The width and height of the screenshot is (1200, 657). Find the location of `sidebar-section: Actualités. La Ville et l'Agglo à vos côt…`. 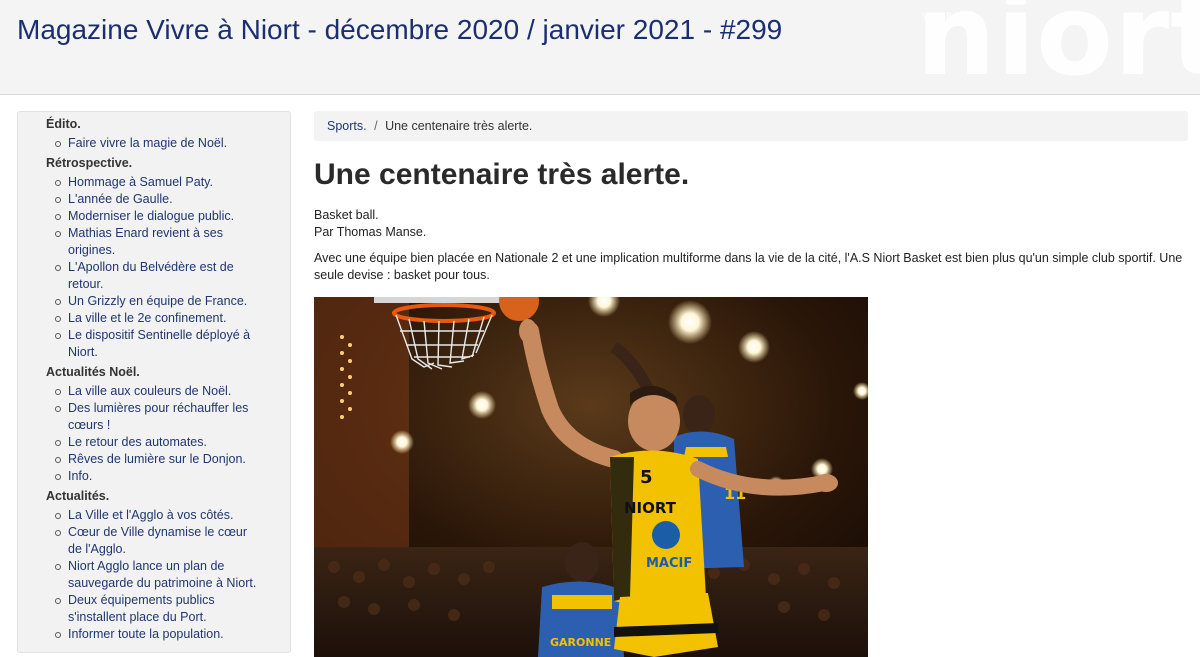

sidebar-section: Actualités. La Ville et l'Agglo à vos côt… is located at coordinates (154, 565).